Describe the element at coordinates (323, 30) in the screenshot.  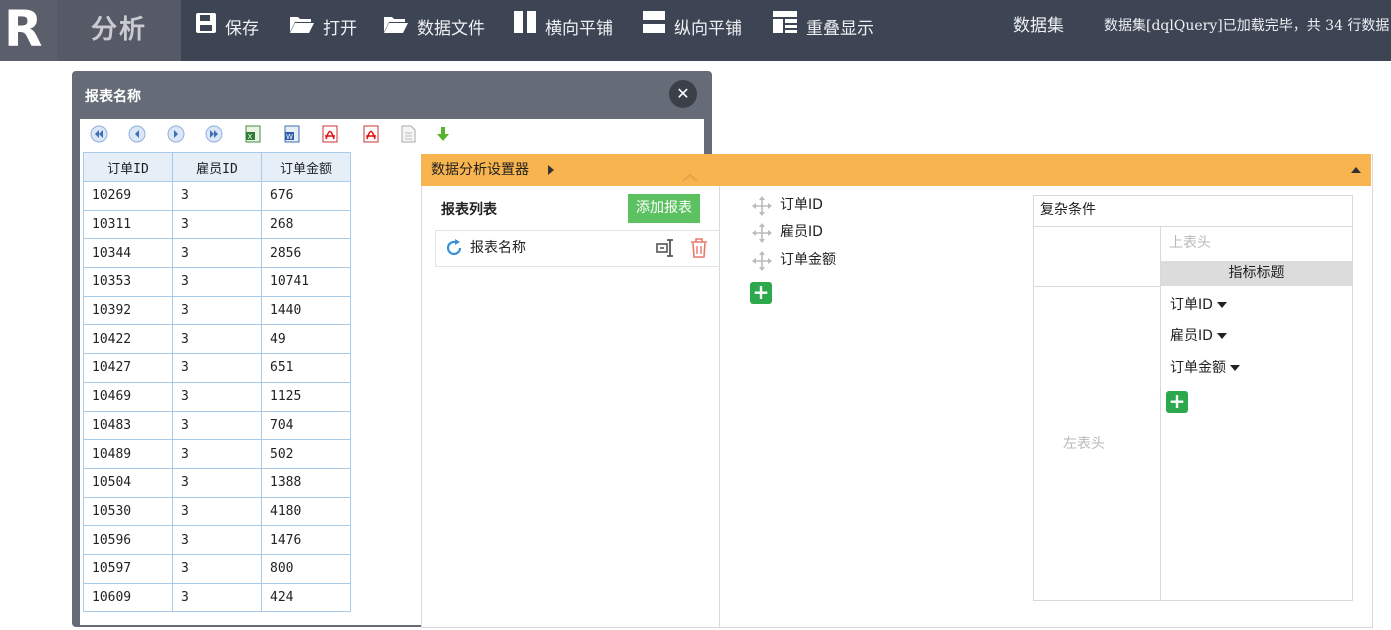
I see `open-button: 打开` at that location.